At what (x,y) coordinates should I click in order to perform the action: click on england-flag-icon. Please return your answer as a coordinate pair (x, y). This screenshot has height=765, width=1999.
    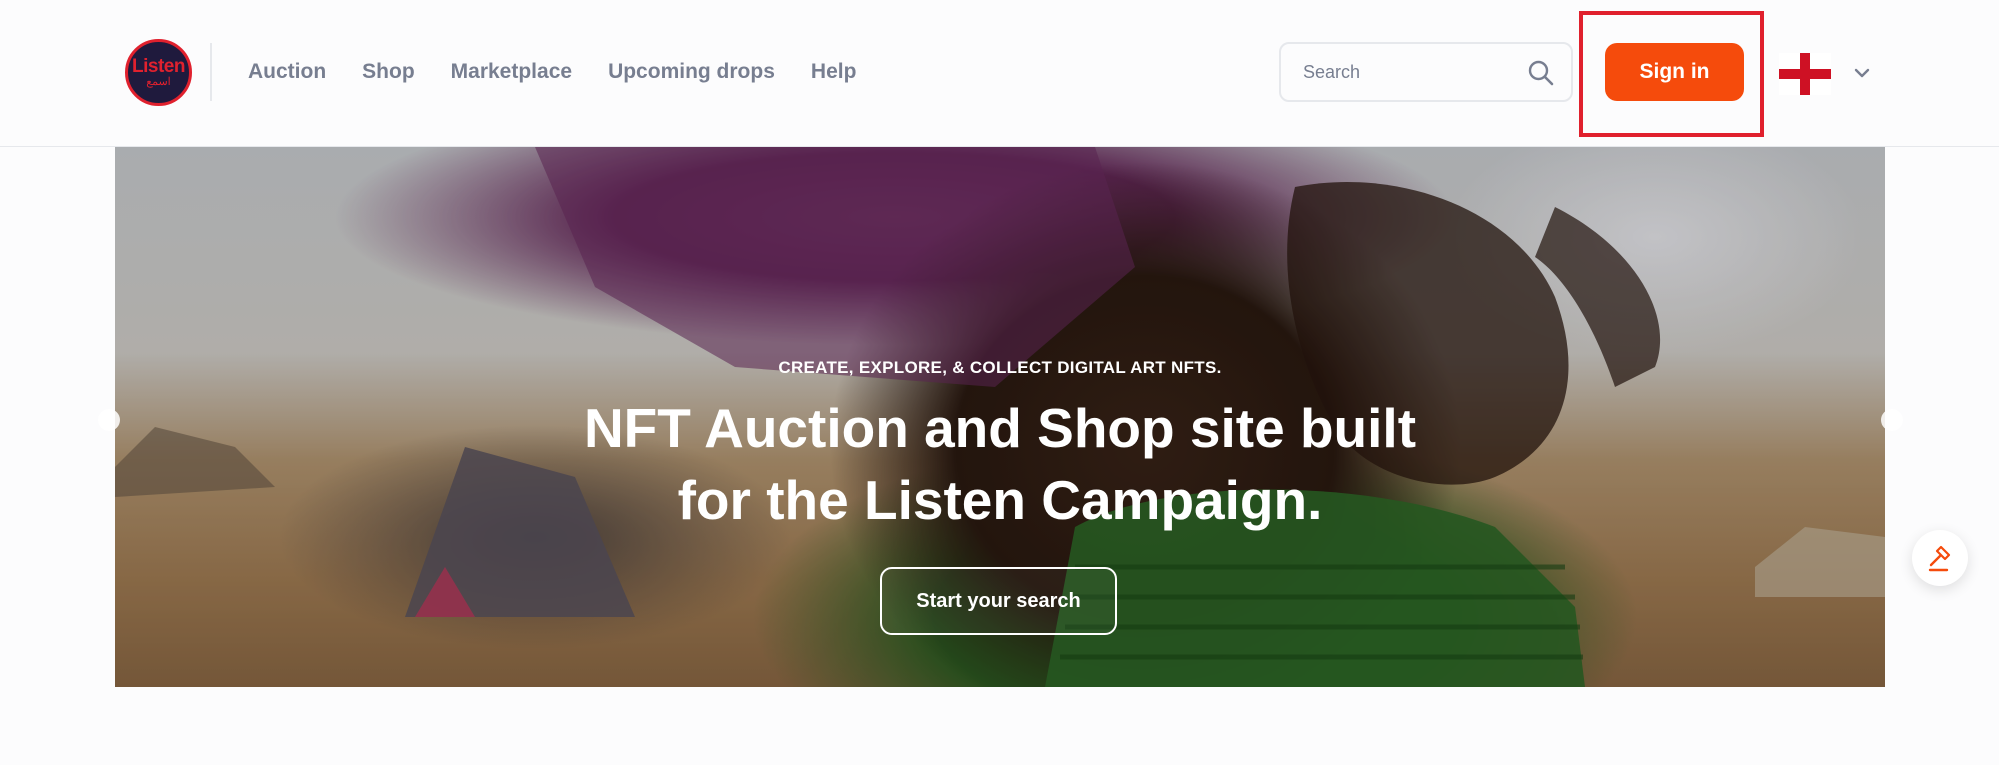
    Looking at the image, I should click on (1805, 74).